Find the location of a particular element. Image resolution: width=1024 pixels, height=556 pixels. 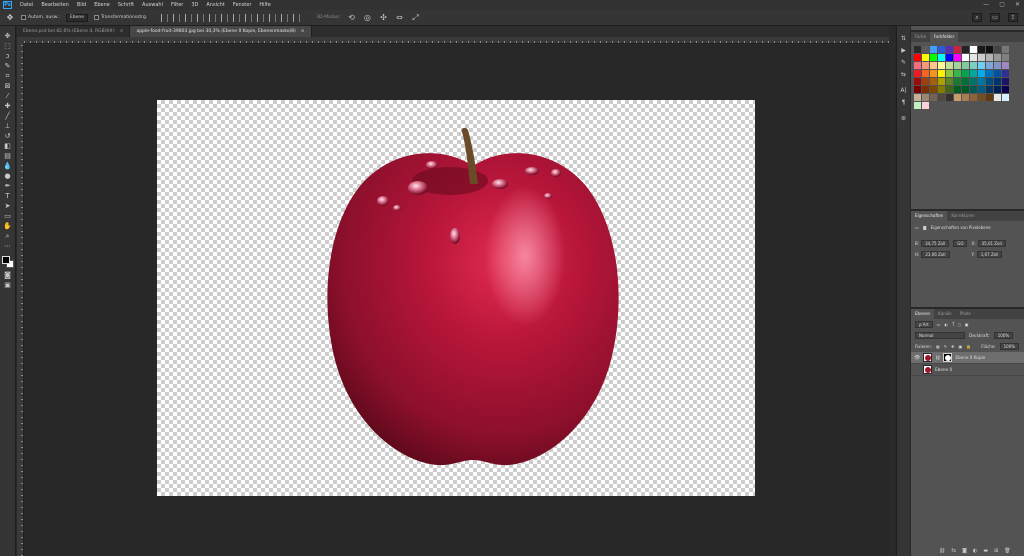

menu-hilfe: Hilfe is located at coordinates (264, 5).